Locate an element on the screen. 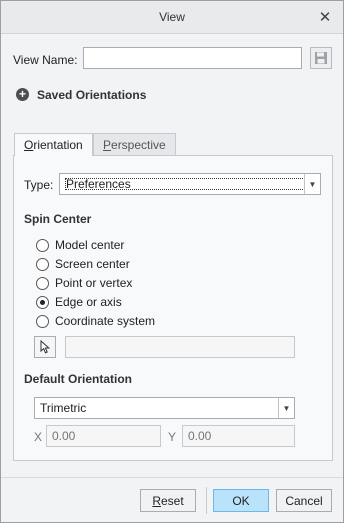  footer-divider is located at coordinates (172, 477).